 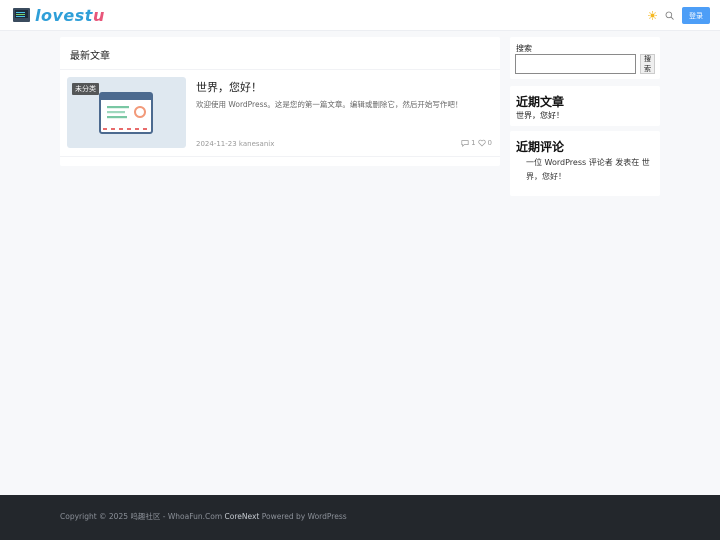 I want to click on recent-comments-widget: 近期评论 一位 WordPress 评论者 发表在 世界，您好！, so click(x=585, y=163).